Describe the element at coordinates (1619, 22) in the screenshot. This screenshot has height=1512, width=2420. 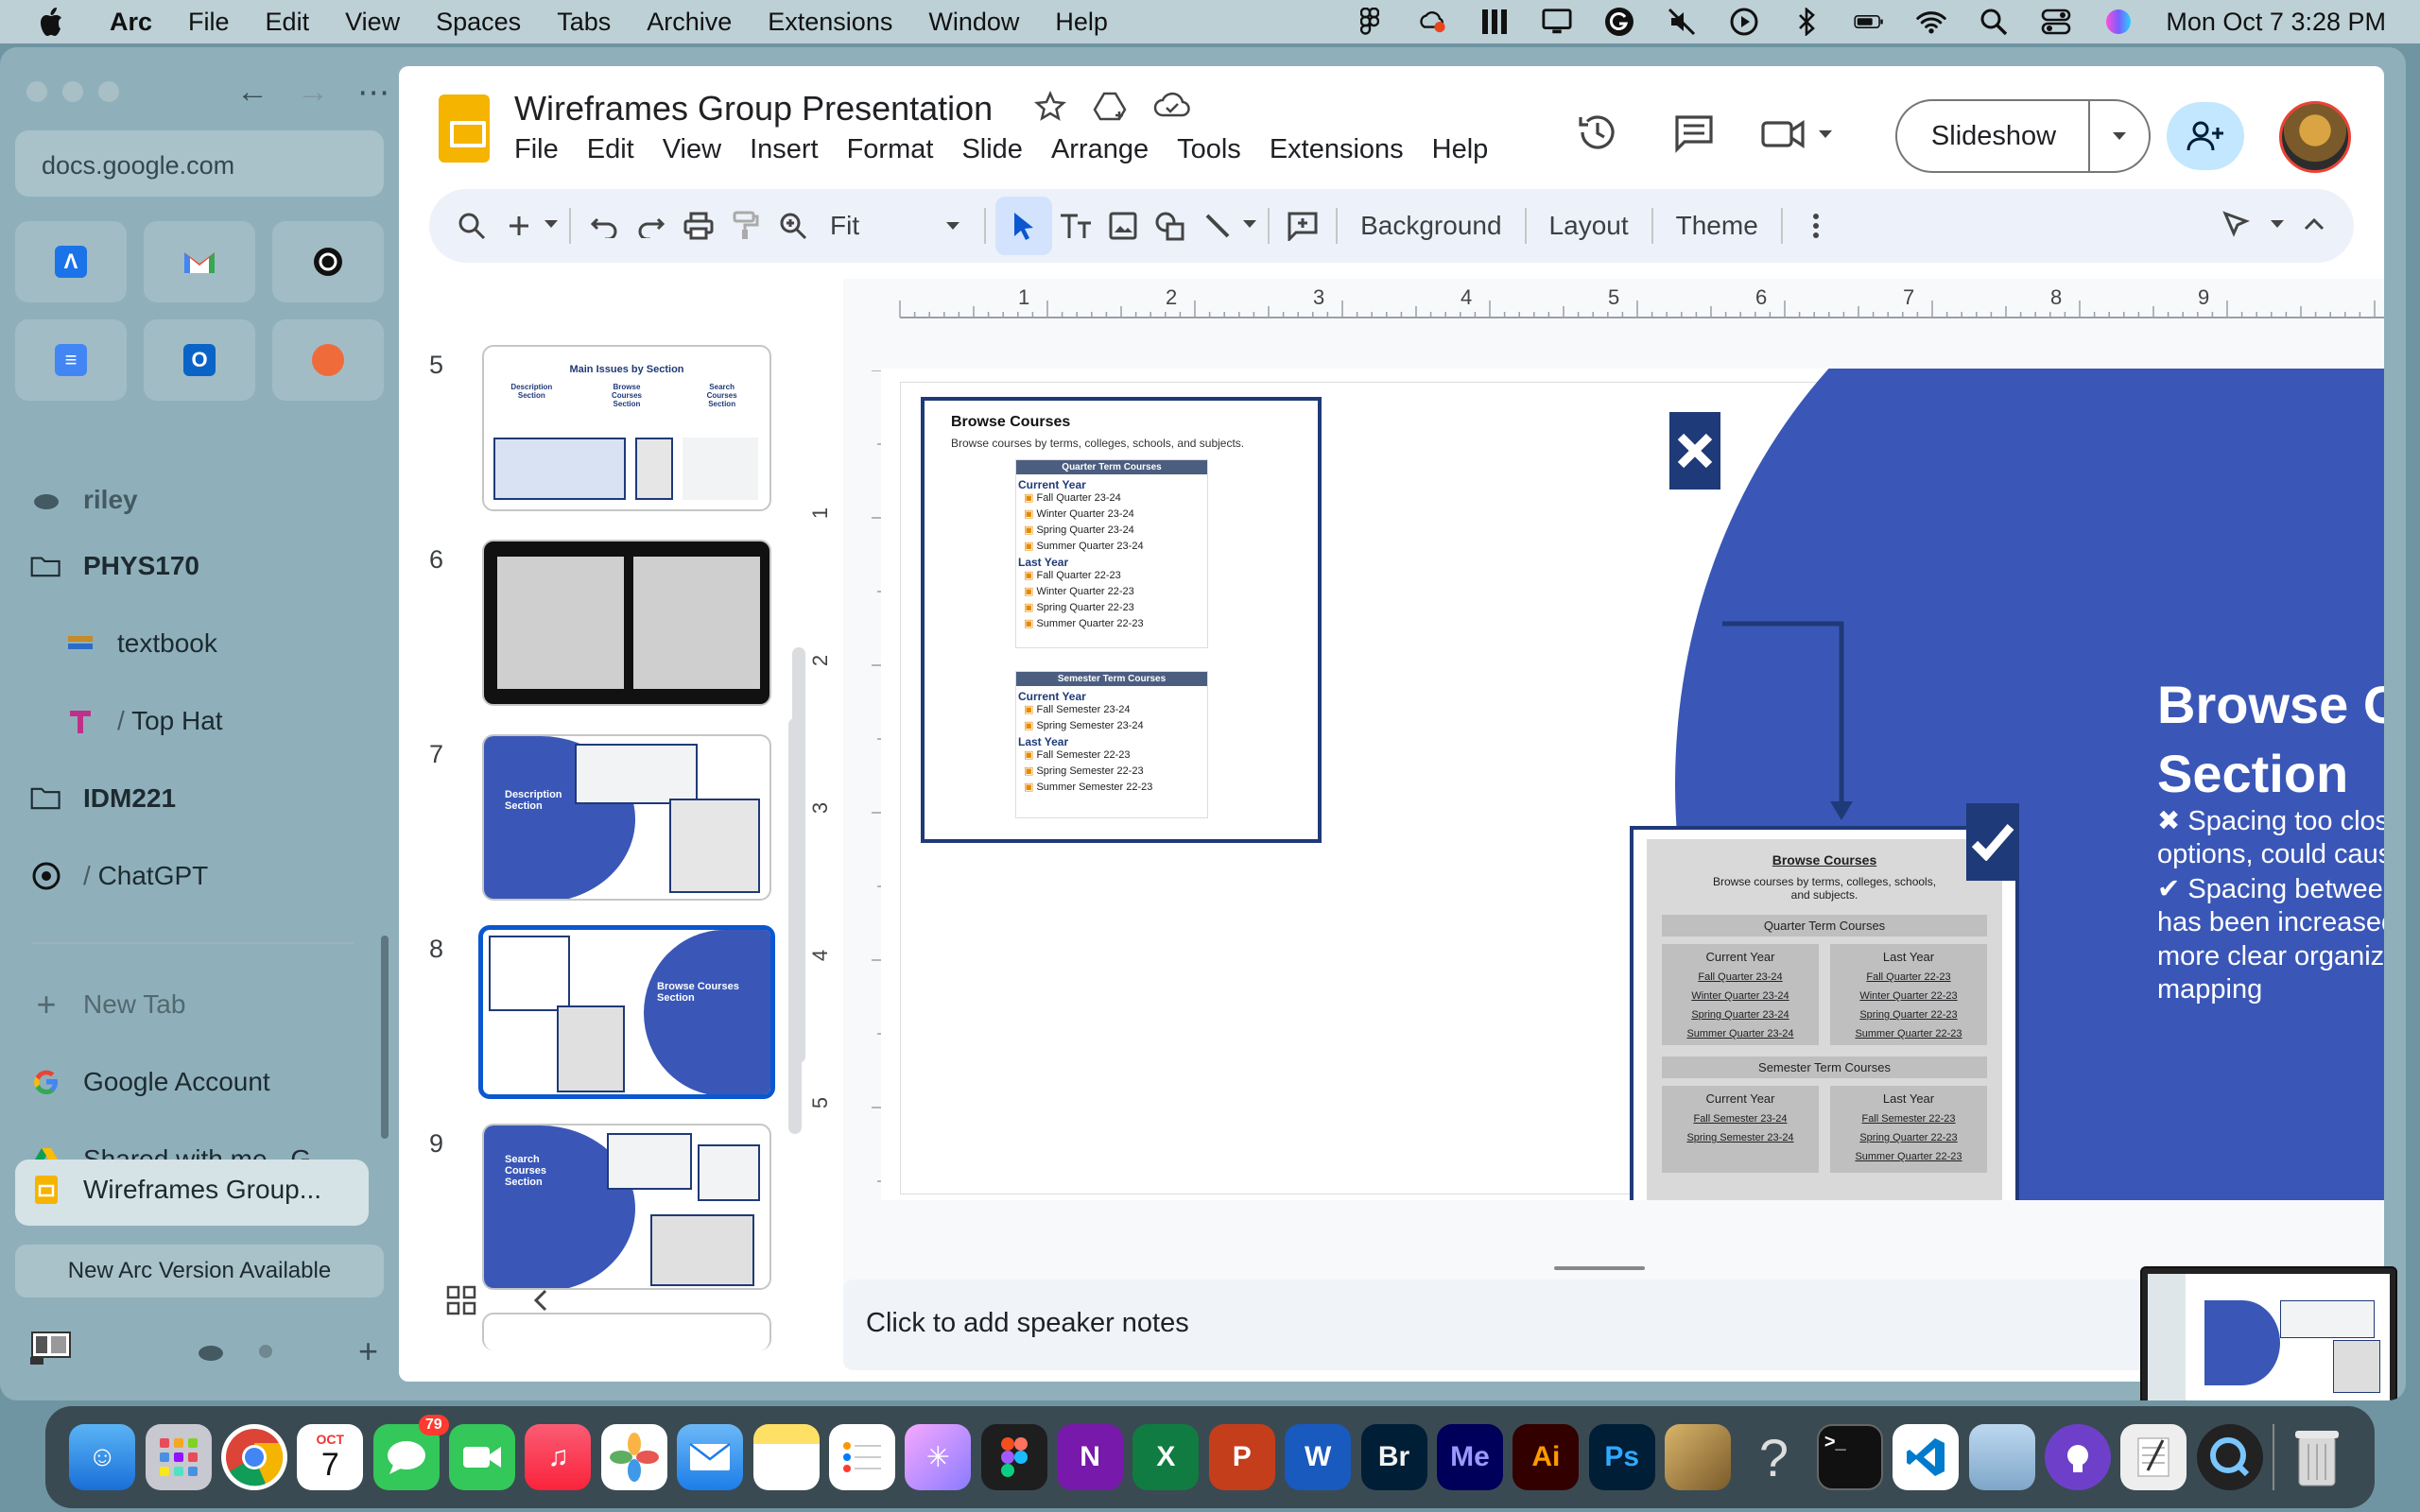
I see `grammarly-icon` at that location.